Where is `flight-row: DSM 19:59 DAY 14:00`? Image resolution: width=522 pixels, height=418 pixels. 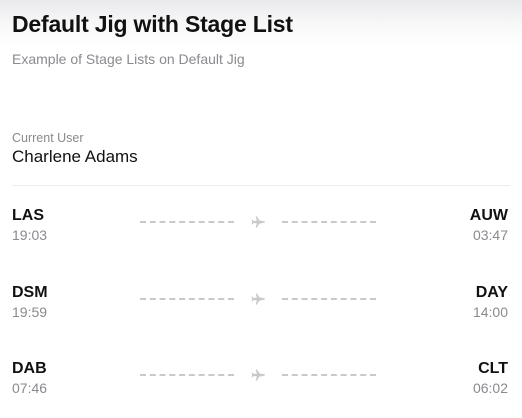
flight-row: DSM 19:59 DAY 14:00 is located at coordinates (260, 305).